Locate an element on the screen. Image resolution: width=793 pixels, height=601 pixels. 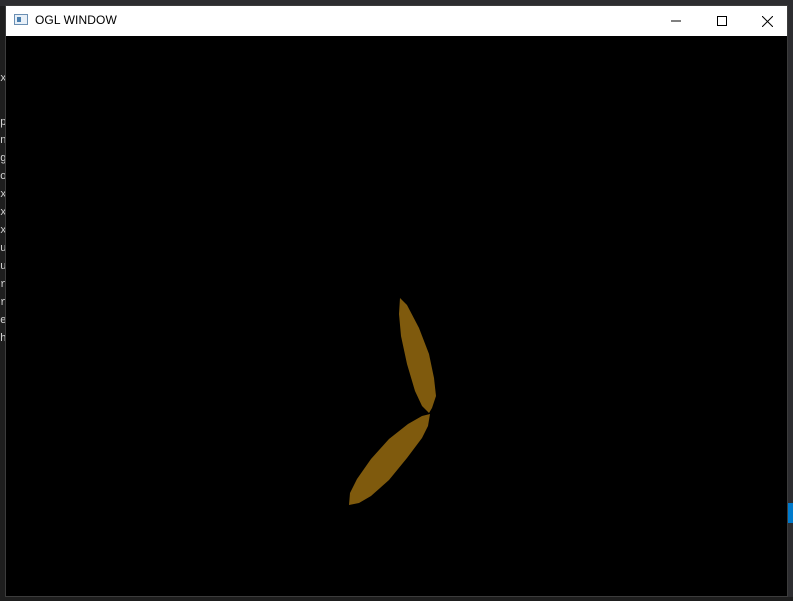
upper-petal-shape is located at coordinates (417, 355).